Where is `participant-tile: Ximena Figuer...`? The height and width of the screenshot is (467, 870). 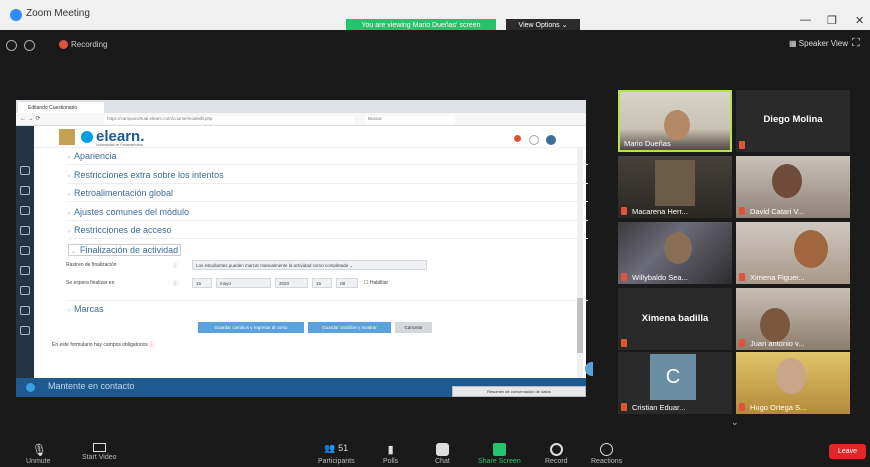 participant-tile: Ximena Figuer... is located at coordinates (793, 253).